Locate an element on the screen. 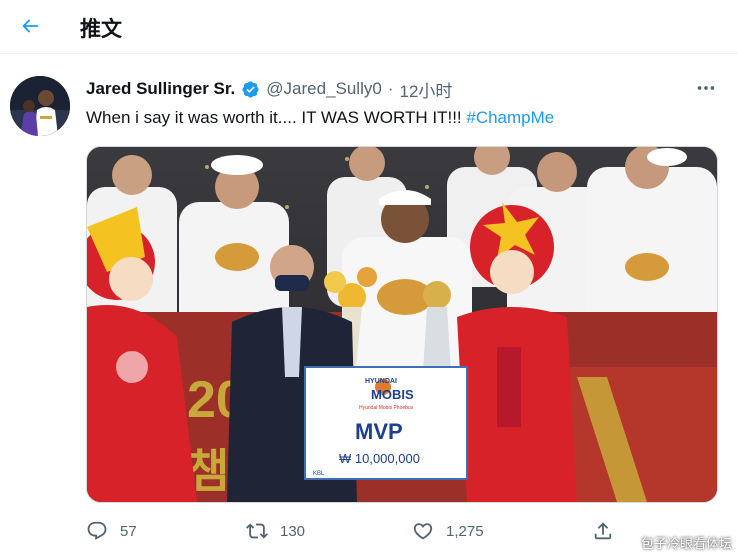  top-bar: 推文 is located at coordinates (369, 27).